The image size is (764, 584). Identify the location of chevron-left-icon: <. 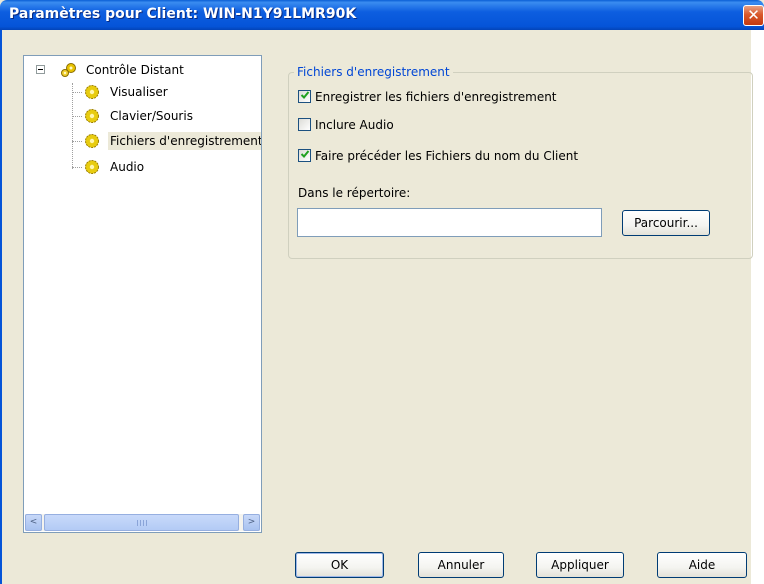
(33, 522).